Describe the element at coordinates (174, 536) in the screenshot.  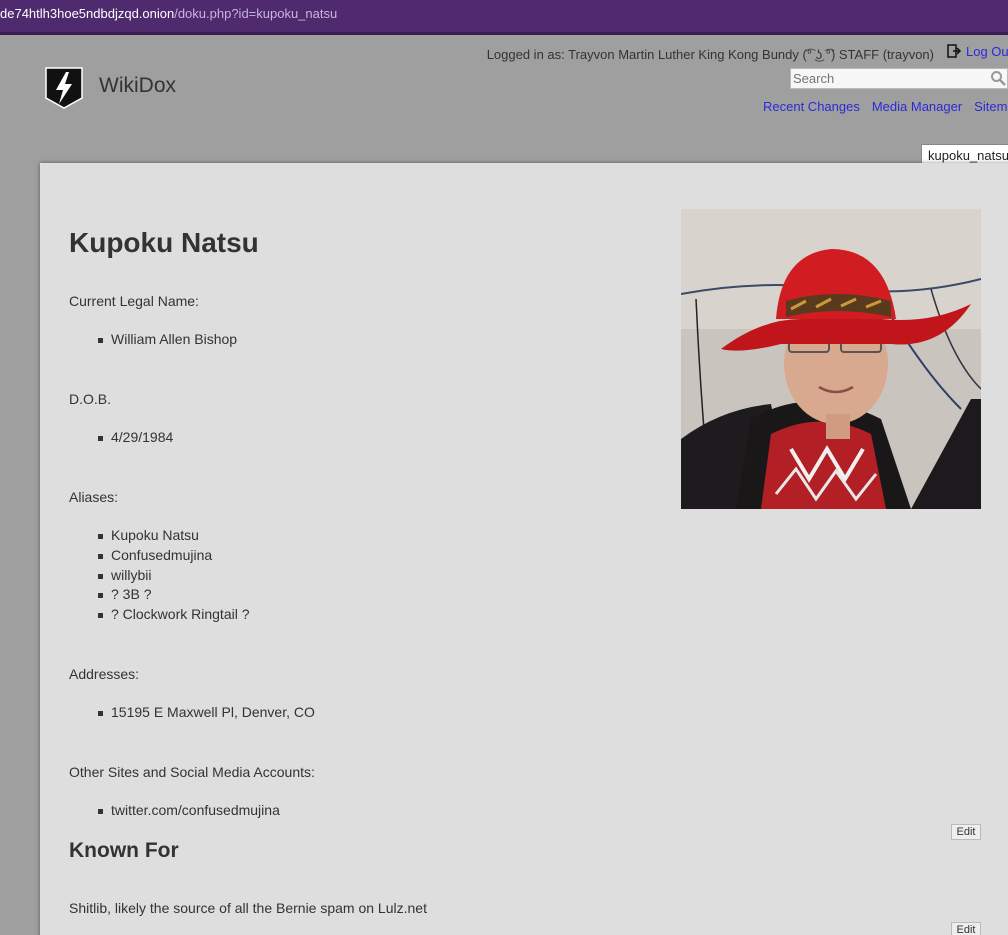
I see `list-item: Kupoku Natsu` at that location.